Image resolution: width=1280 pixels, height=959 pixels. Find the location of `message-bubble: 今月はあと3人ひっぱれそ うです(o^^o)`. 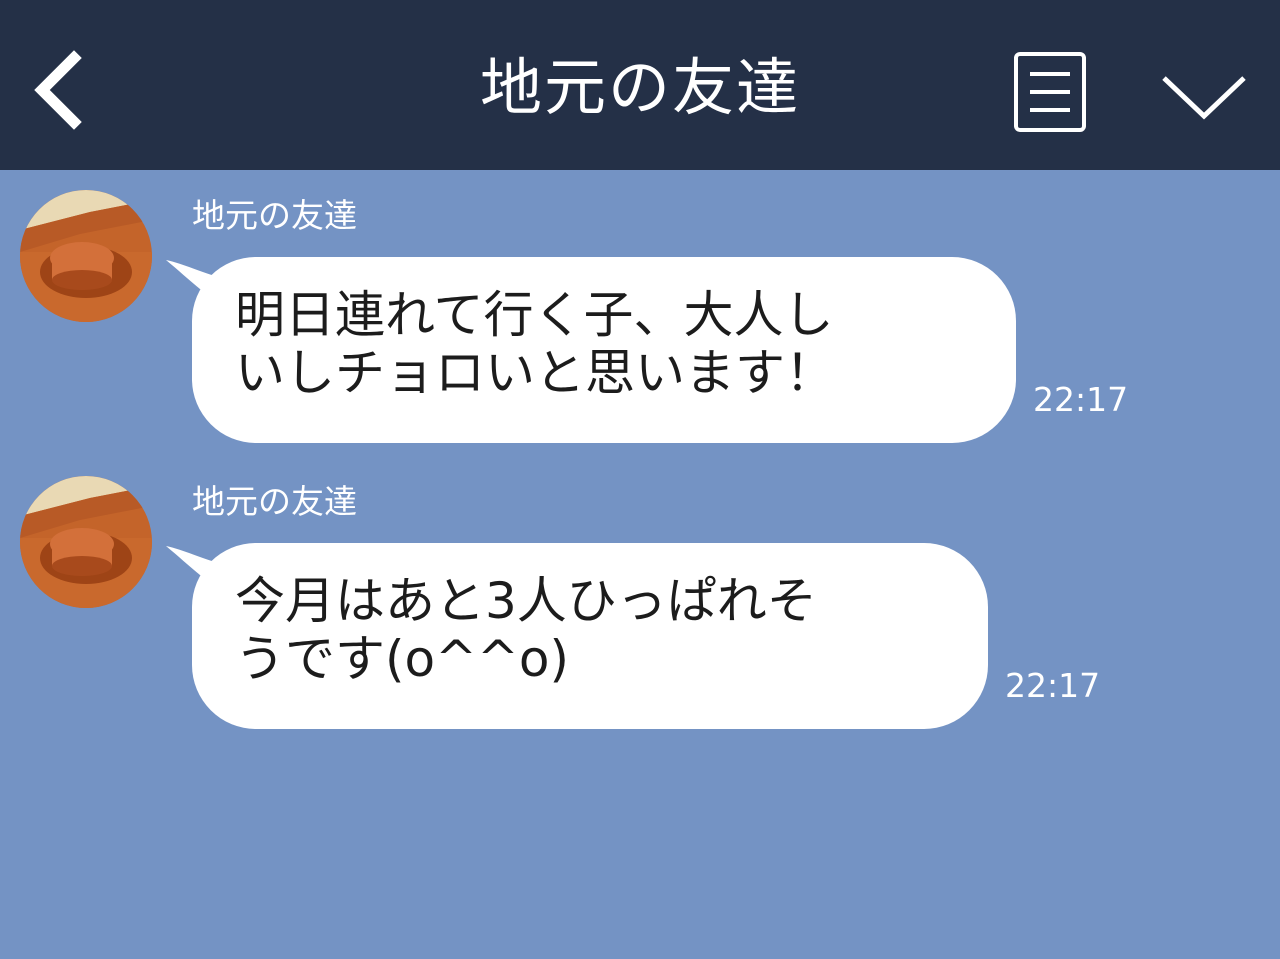

message-bubble: 今月はあと3人ひっぱれそ うです(o^^o) is located at coordinates (590, 636).